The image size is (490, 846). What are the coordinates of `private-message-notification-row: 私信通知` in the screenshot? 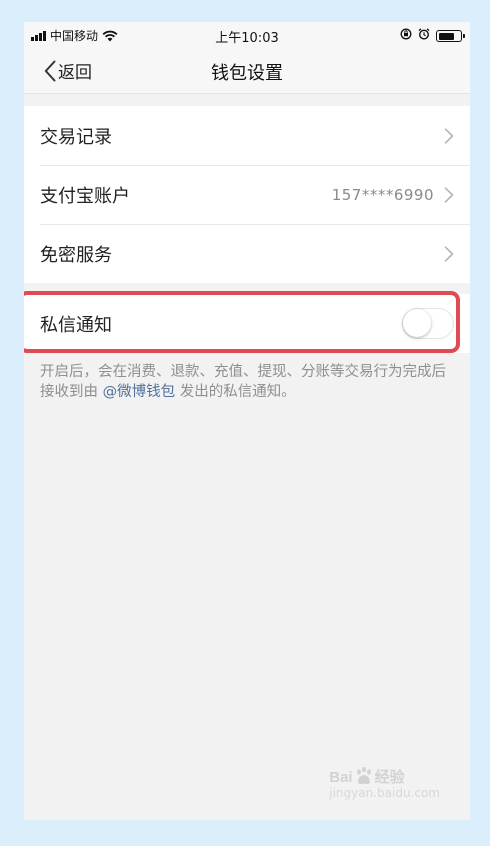 It's located at (247, 323).